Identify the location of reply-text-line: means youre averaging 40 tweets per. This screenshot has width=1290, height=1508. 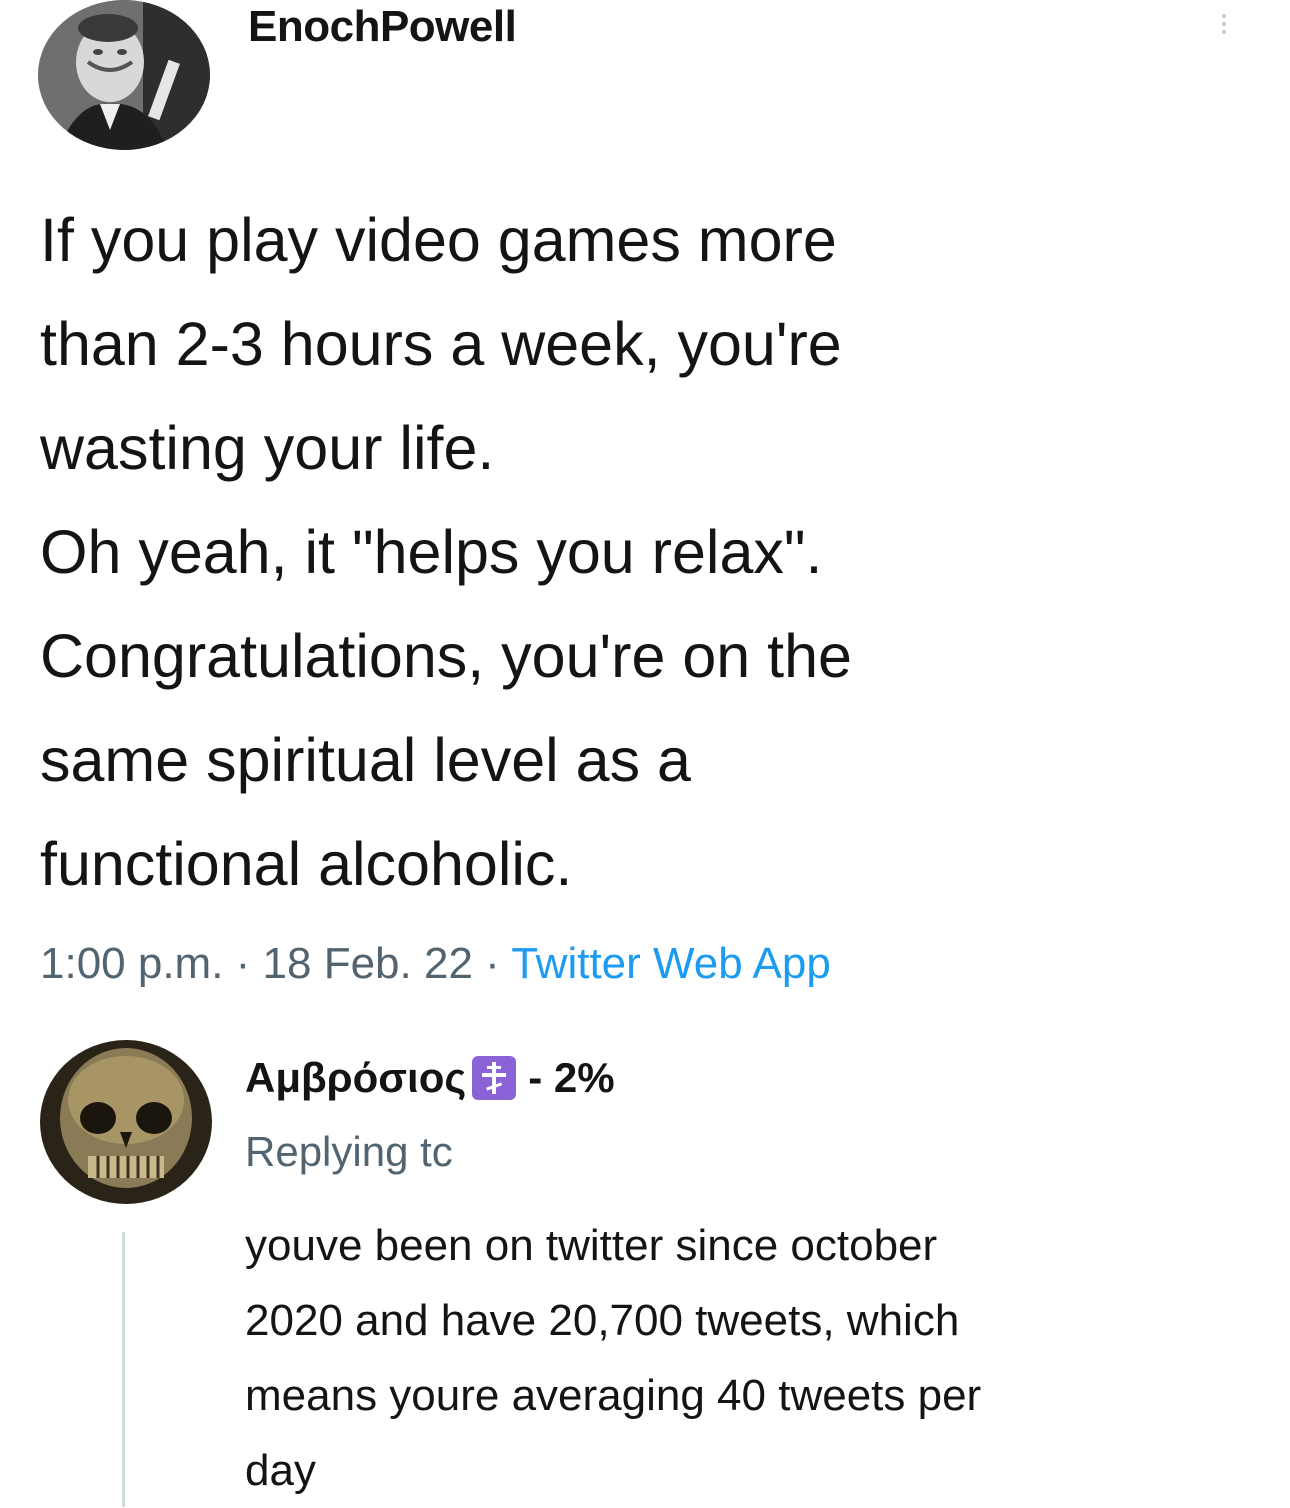
(613, 1395).